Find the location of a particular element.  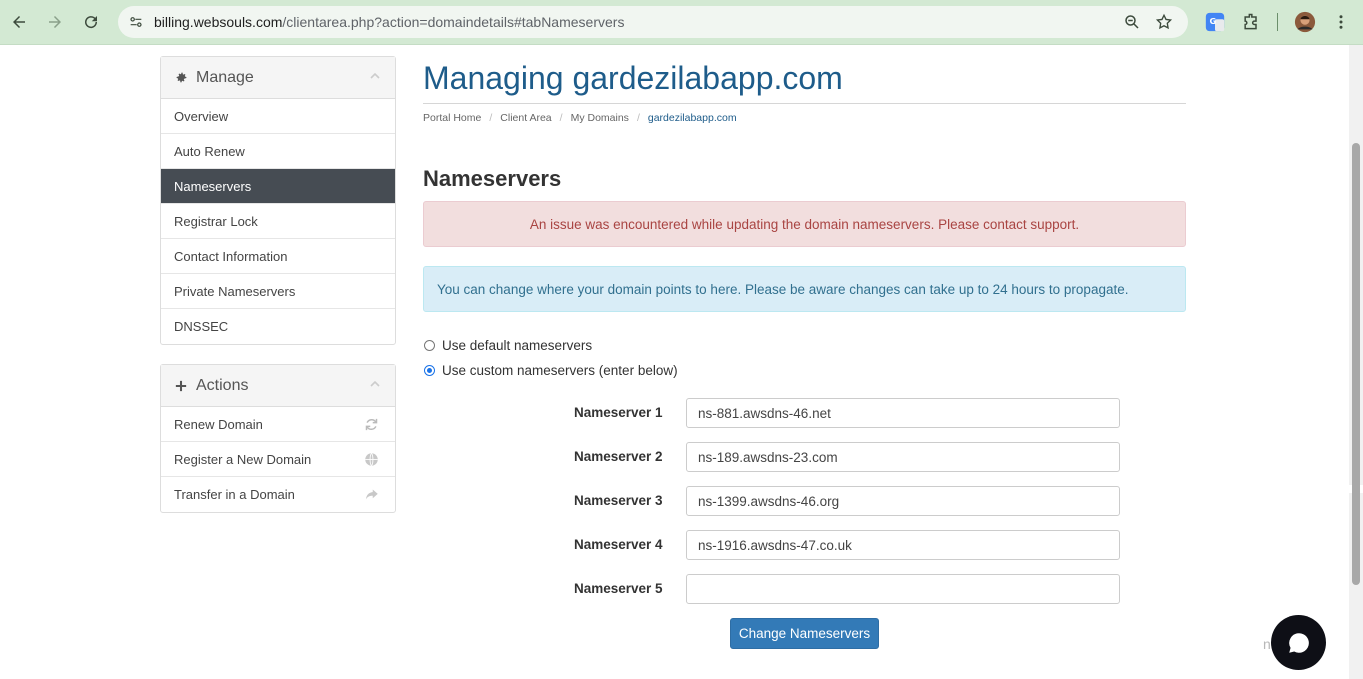

sidebar-item-dnssec: DNSSEC is located at coordinates (278, 326).